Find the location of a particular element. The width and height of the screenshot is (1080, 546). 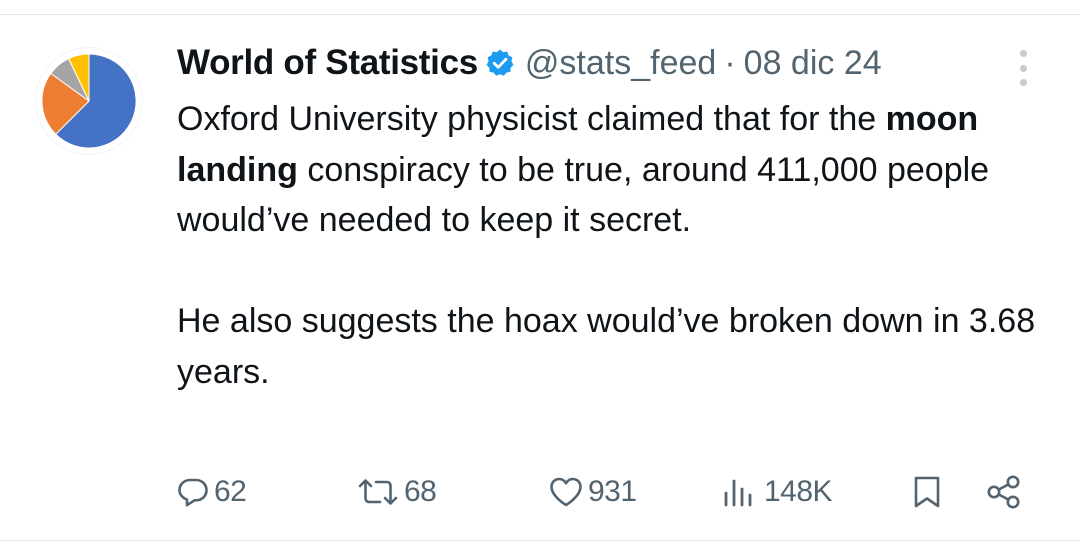

action-bar: 62 68 931 148K is located at coordinates (540, 492).